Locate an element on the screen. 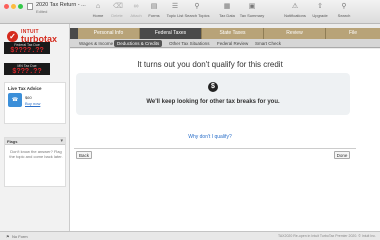 The image size is (380, 240). live-tax-advice-panel: Live Tax Advice ☎ $60 Buy now is located at coordinates (35, 103).